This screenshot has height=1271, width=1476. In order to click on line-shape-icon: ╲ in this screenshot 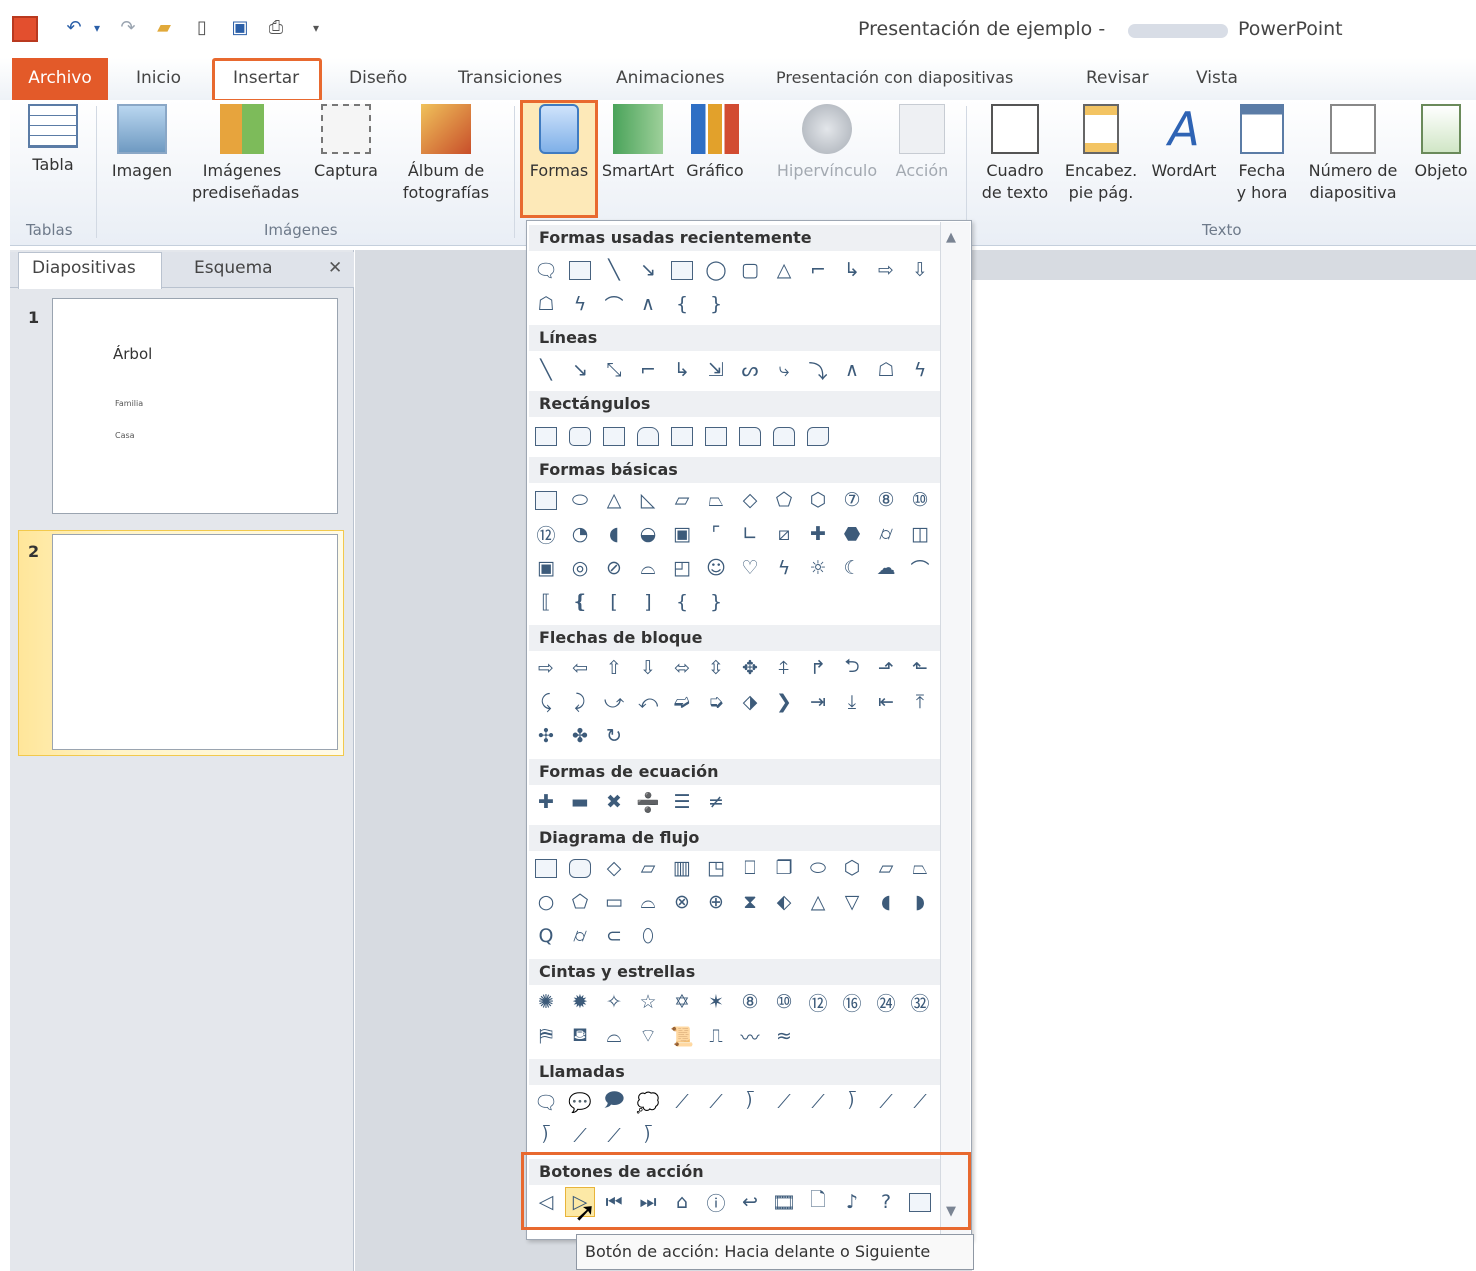, I will do `click(614, 270)`.